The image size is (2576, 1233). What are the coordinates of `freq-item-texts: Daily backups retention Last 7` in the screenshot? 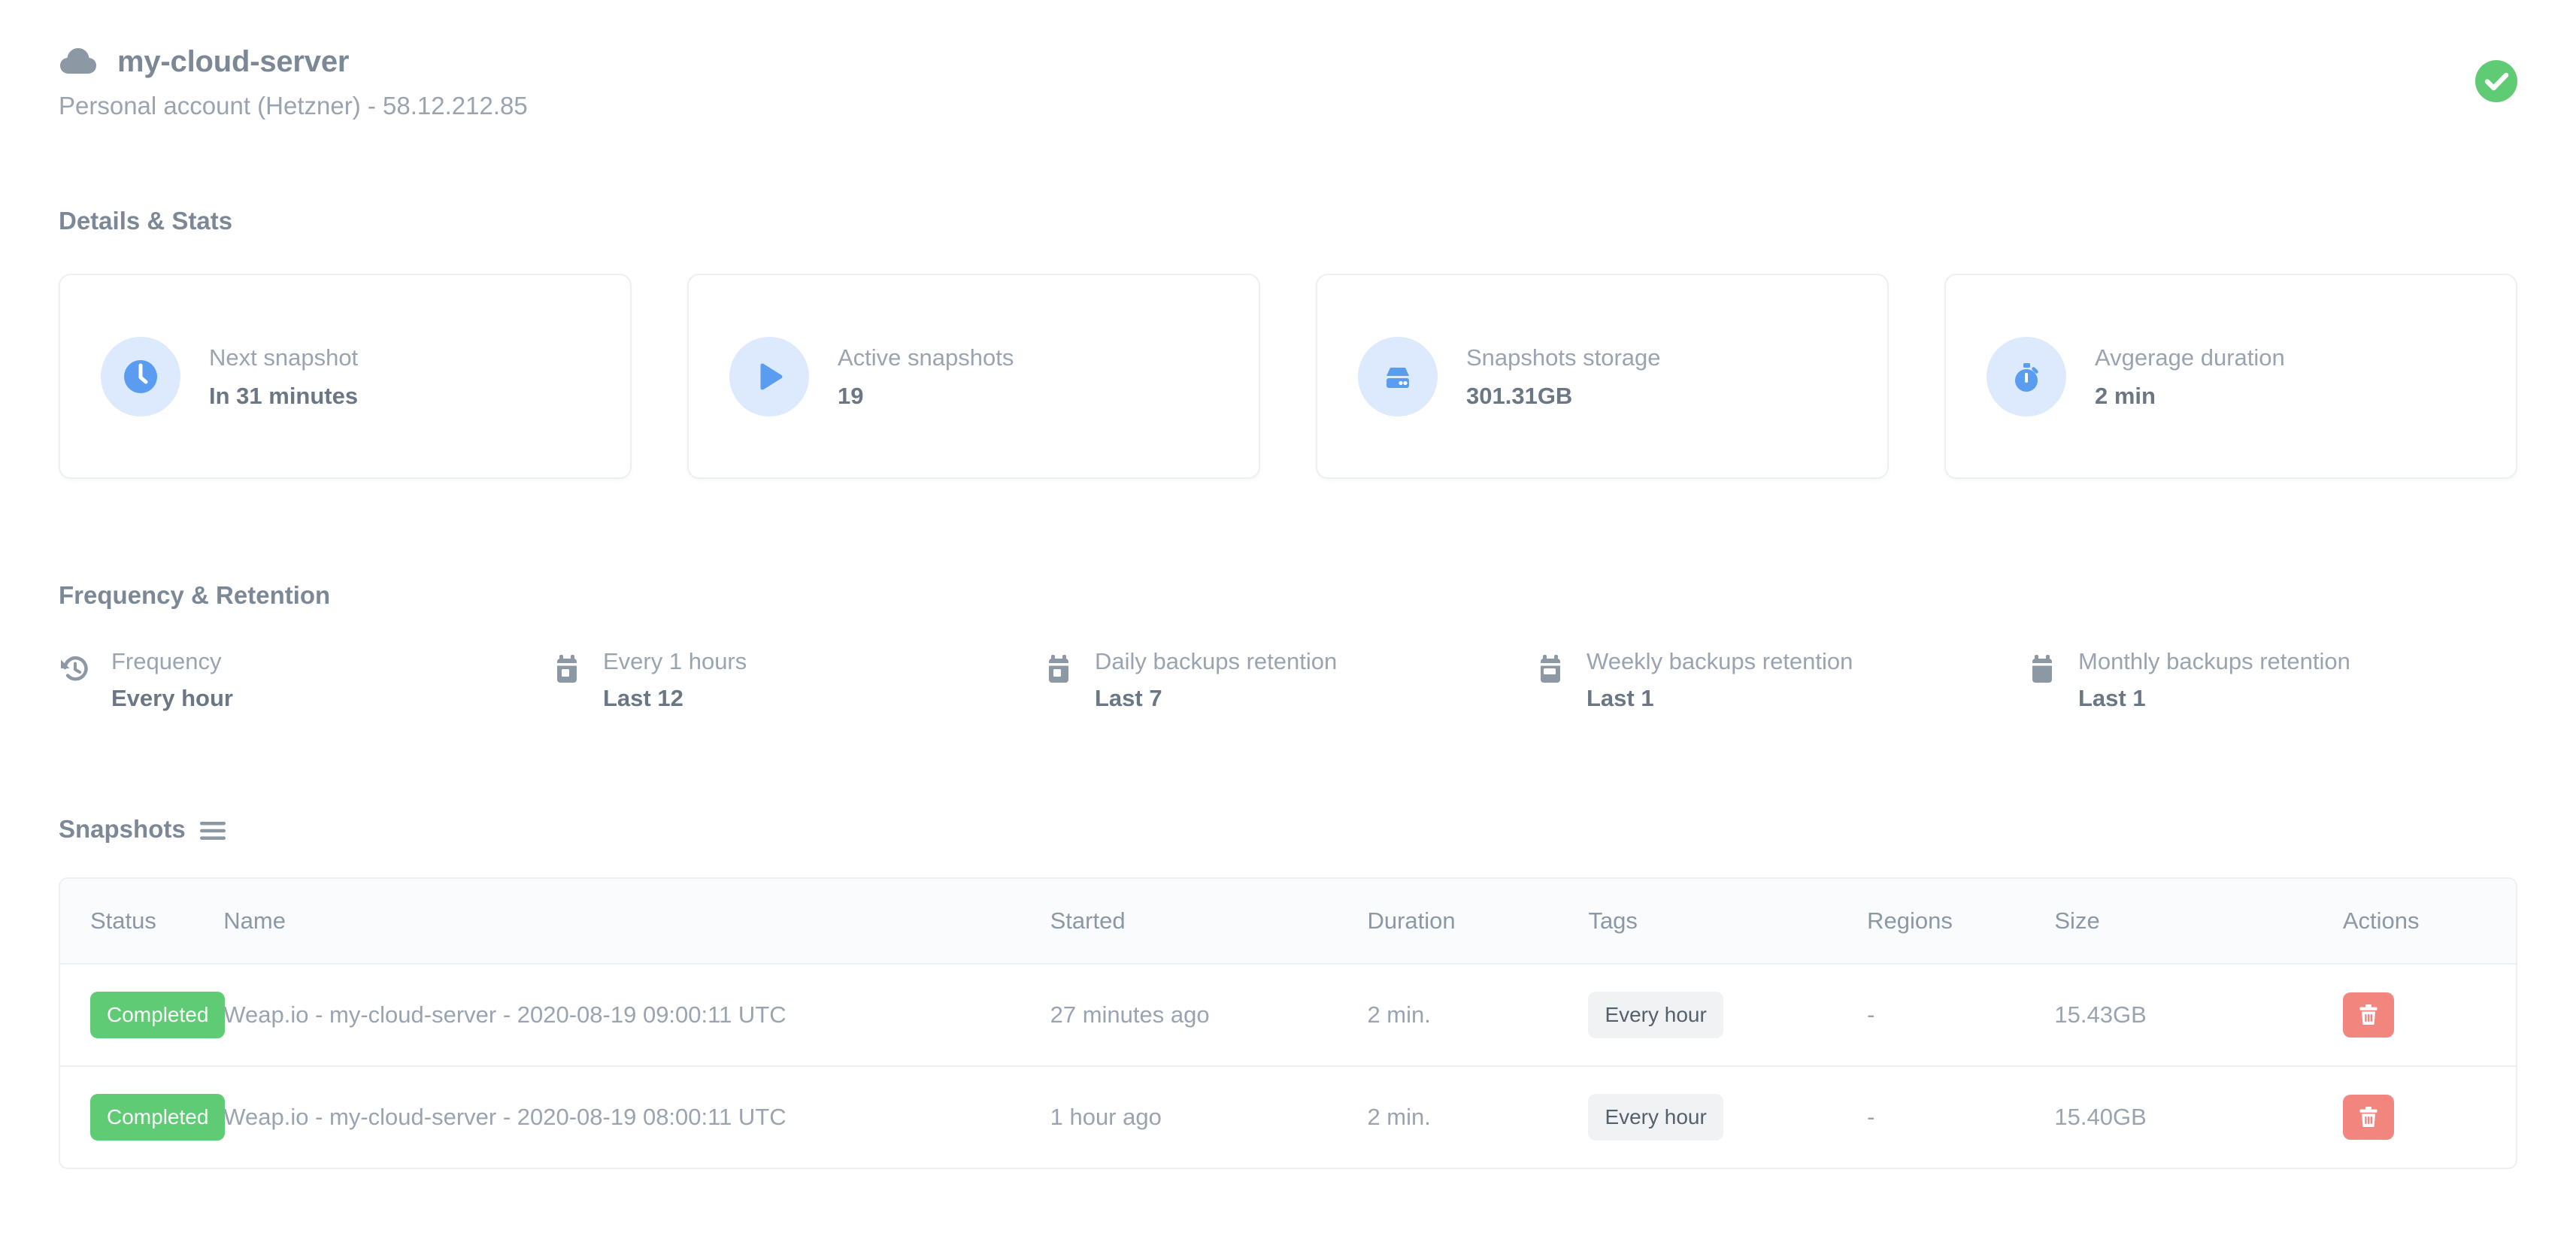 It's located at (1216, 680).